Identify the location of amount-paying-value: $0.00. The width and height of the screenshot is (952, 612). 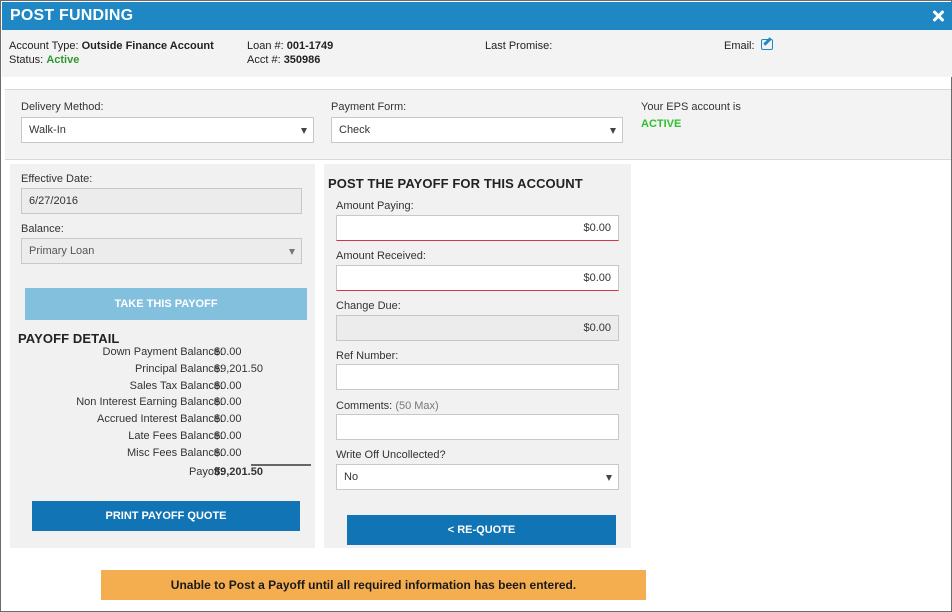
(597, 228).